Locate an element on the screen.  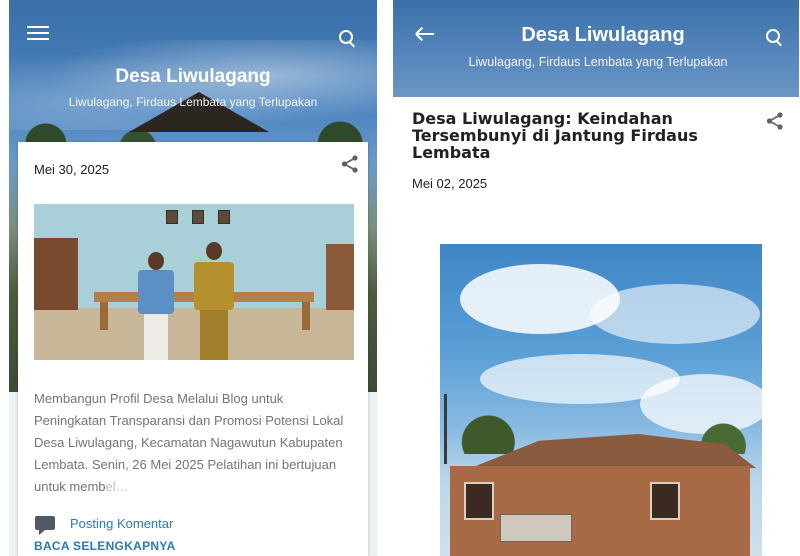
post-date: Mei 30, 2025 is located at coordinates (72, 169).